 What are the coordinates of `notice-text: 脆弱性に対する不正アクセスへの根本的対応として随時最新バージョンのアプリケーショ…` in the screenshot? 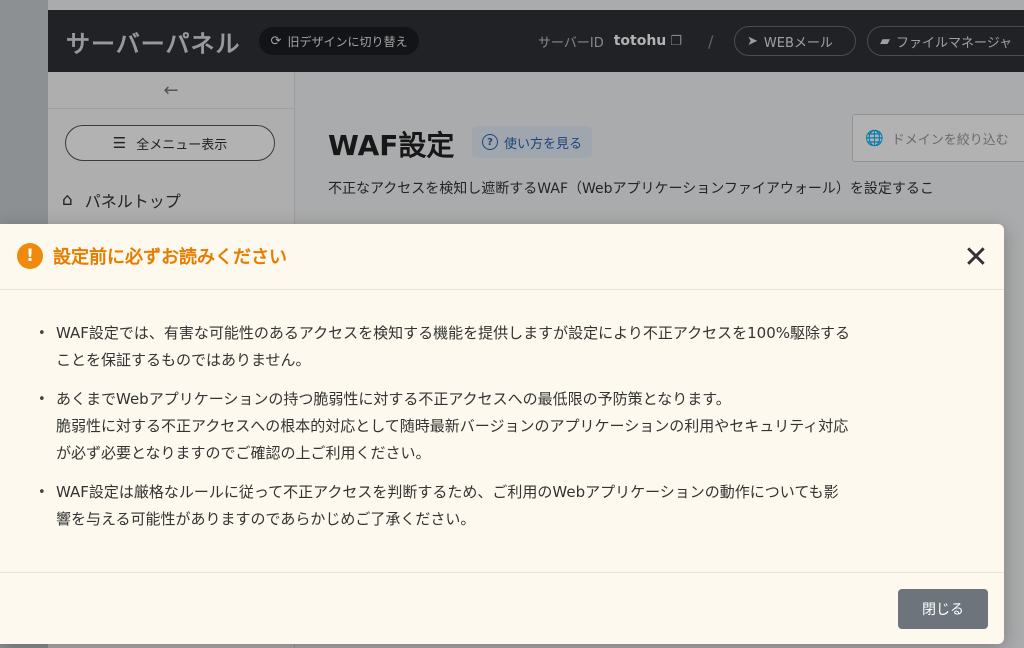 It's located at (452, 426).